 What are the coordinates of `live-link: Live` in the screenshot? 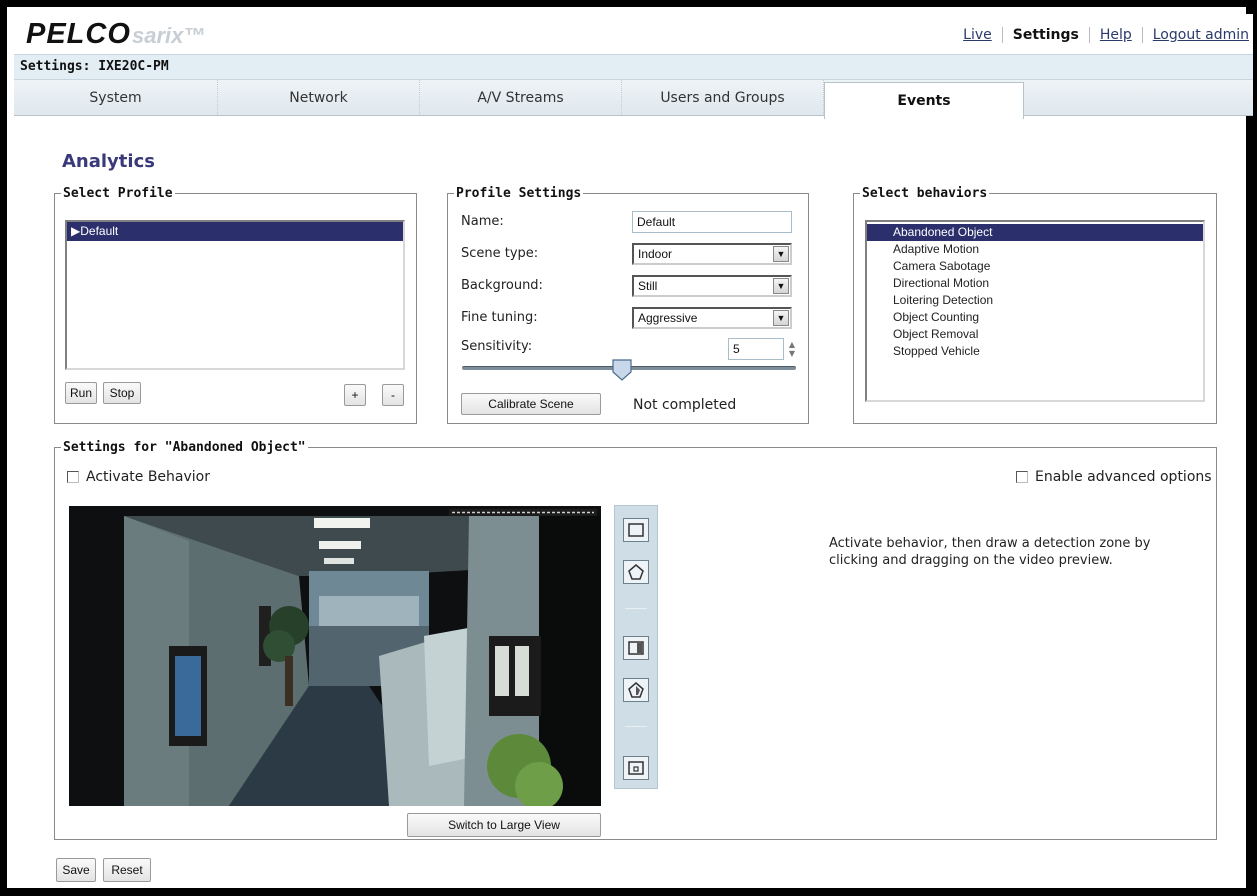 It's located at (977, 35).